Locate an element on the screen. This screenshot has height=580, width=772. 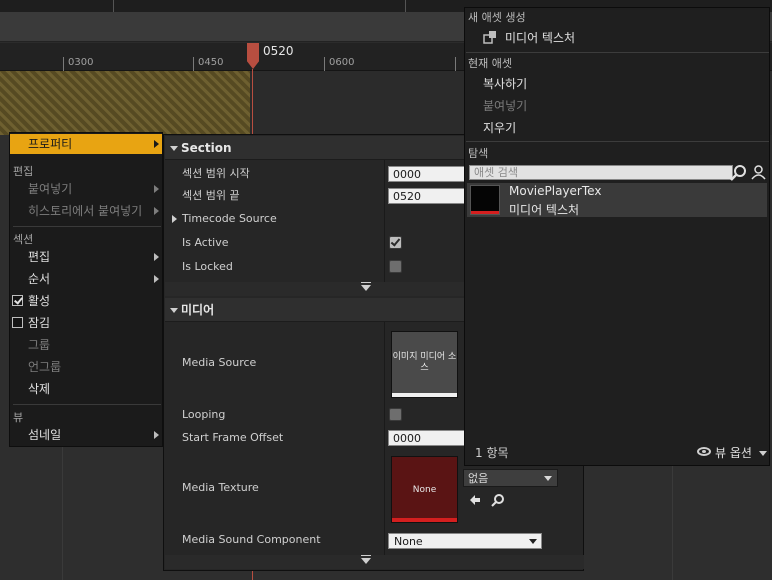
asset-name: MoviePlayerTex is located at coordinates (555, 191).